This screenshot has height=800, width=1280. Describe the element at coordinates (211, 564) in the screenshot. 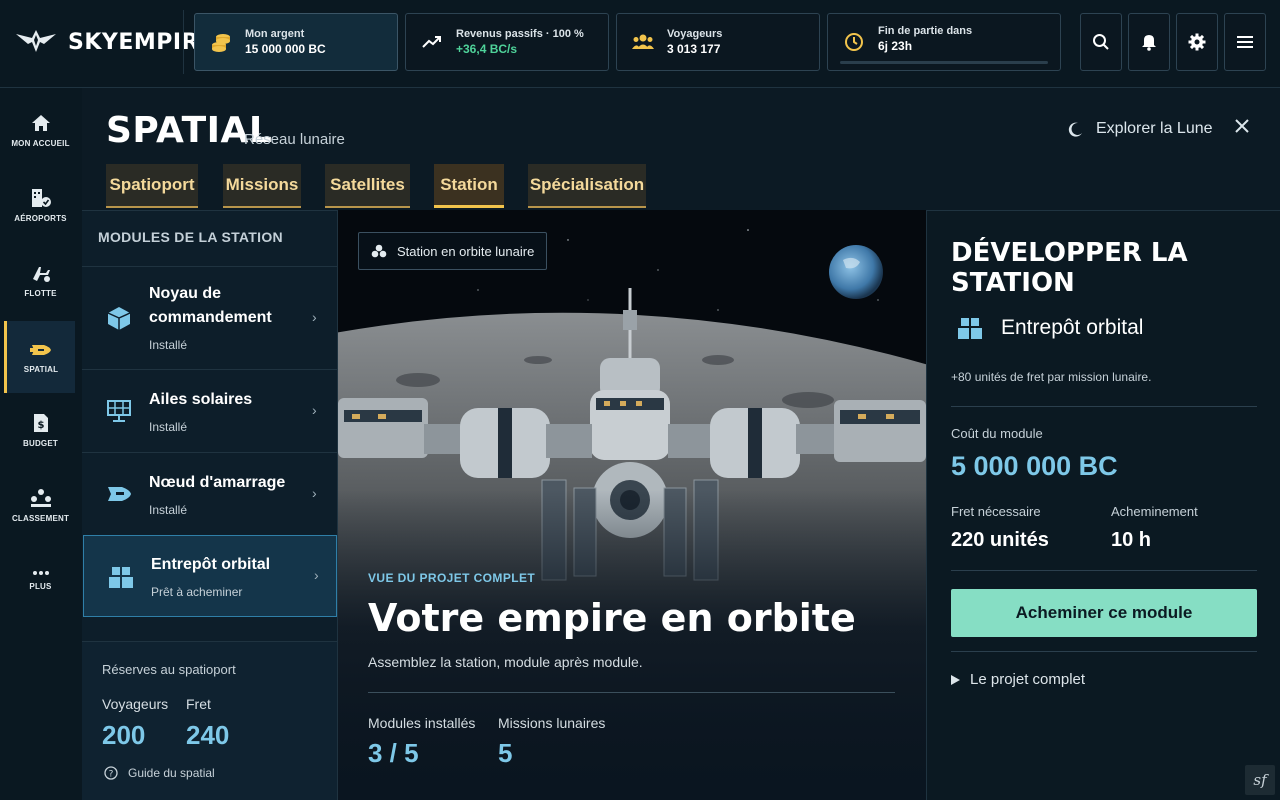

I see `module-name: Entrepôt orbital` at that location.